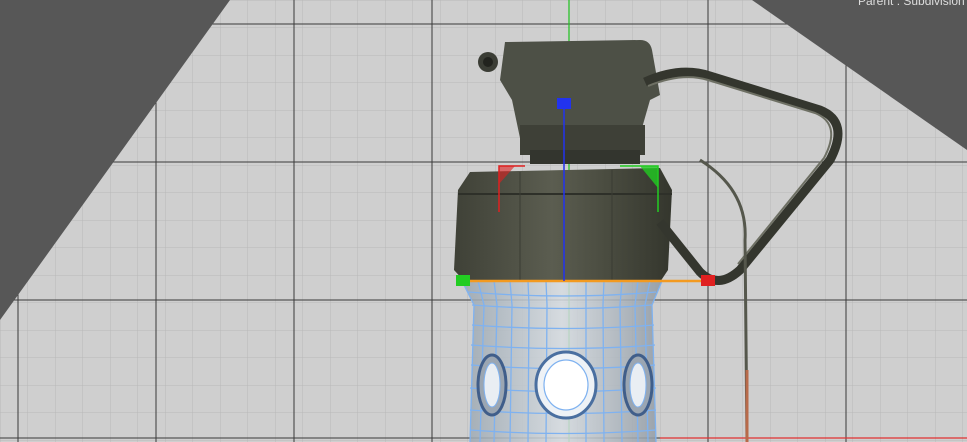 The height and width of the screenshot is (442, 967). I want to click on z-axis-handle-icon, so click(564, 103).